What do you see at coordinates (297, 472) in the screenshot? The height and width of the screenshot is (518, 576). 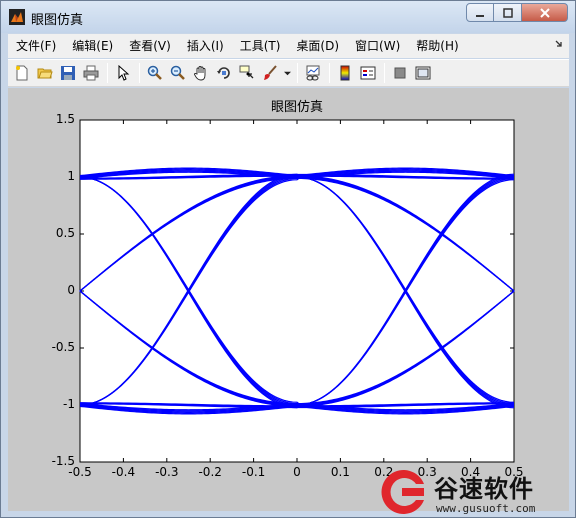 I see `x-tick-label: 0` at bounding box center [297, 472].